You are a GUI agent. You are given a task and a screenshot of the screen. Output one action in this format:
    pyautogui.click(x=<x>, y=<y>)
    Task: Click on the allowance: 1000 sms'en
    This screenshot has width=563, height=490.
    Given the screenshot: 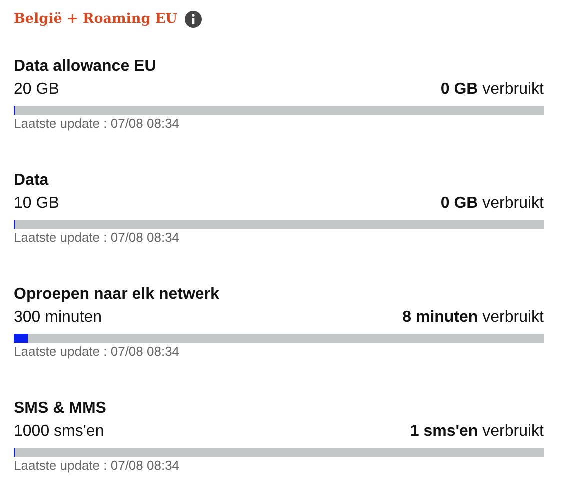 What is the action you would take?
    pyautogui.click(x=59, y=432)
    